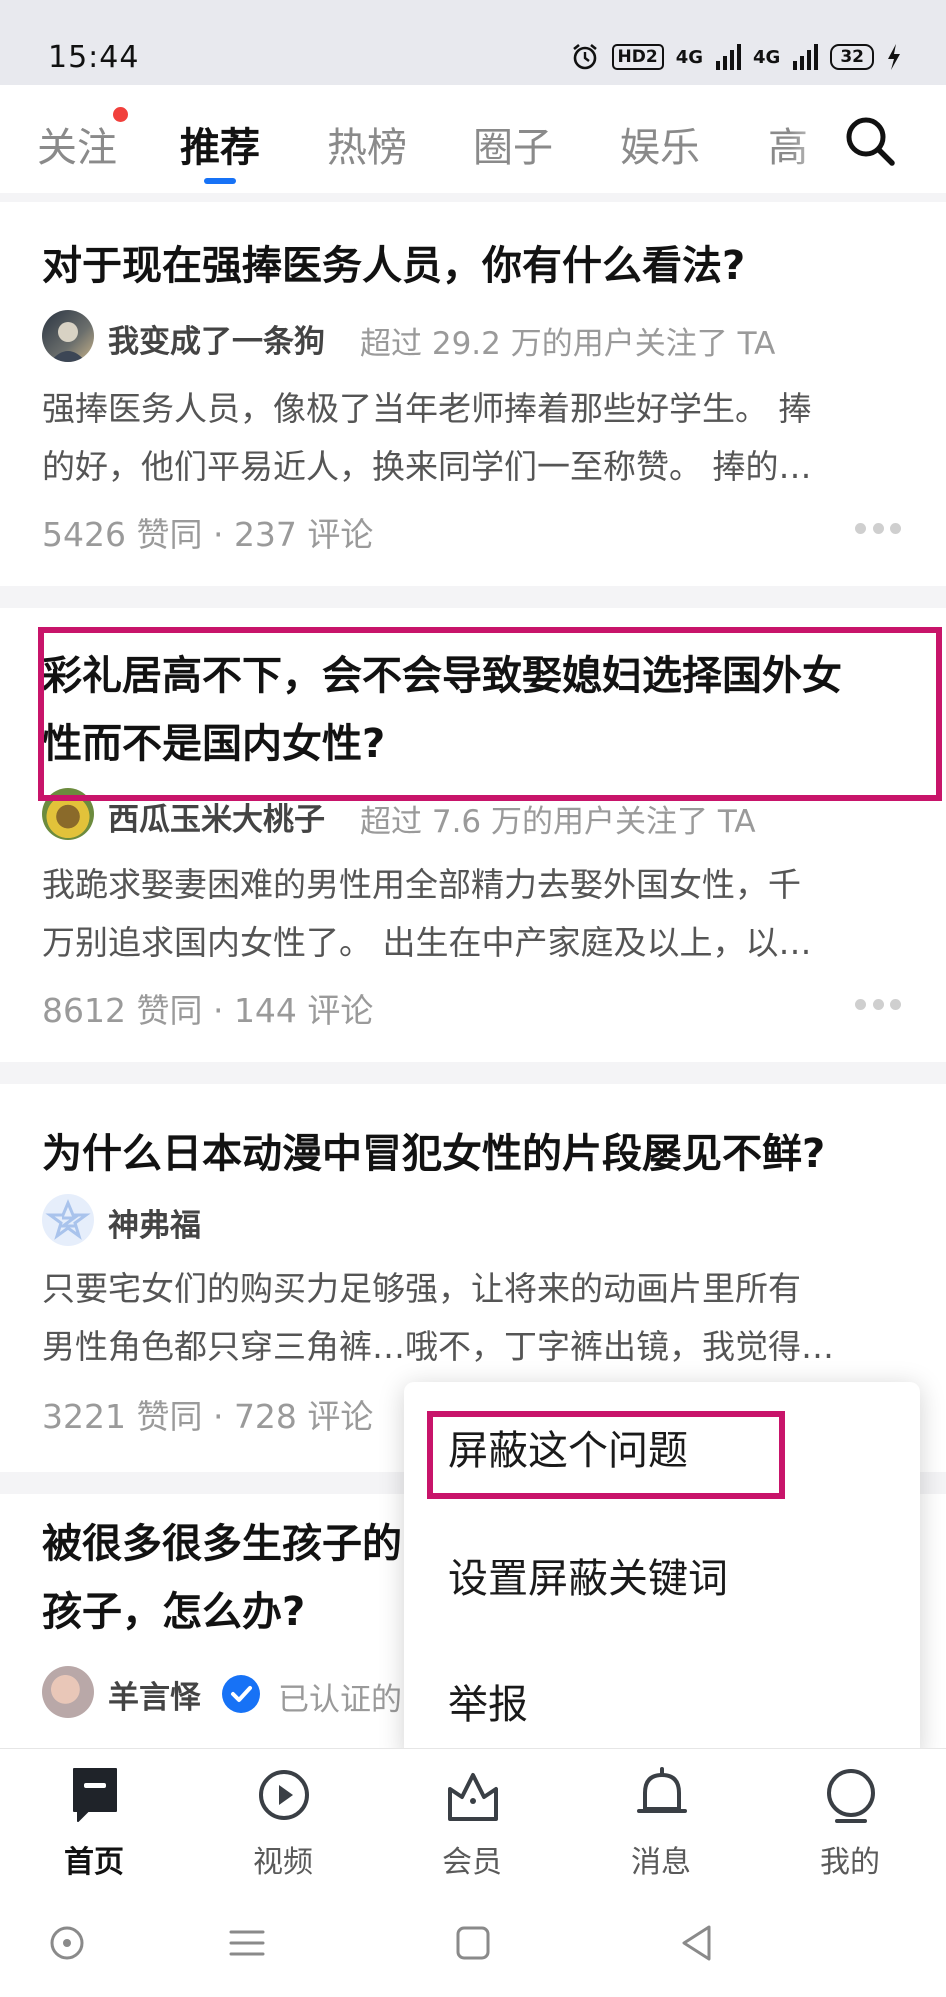 The width and height of the screenshot is (946, 1997). I want to click on question-title-line-1: 被很多很多生孩子的, so click(222, 1544).